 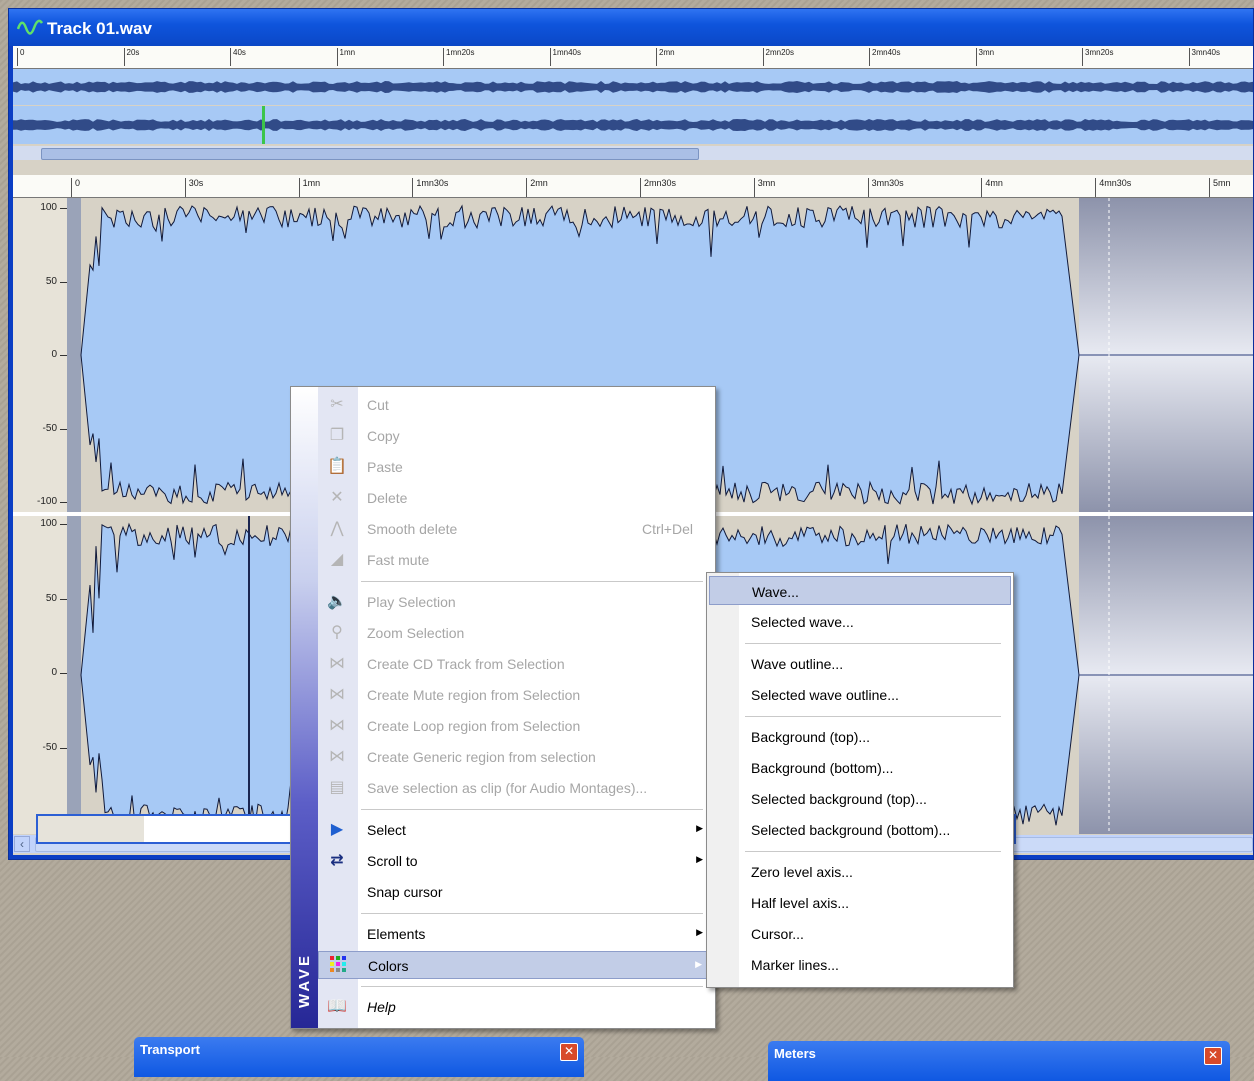 I want to click on fast-mute-icon: ◢, so click(x=337, y=559).